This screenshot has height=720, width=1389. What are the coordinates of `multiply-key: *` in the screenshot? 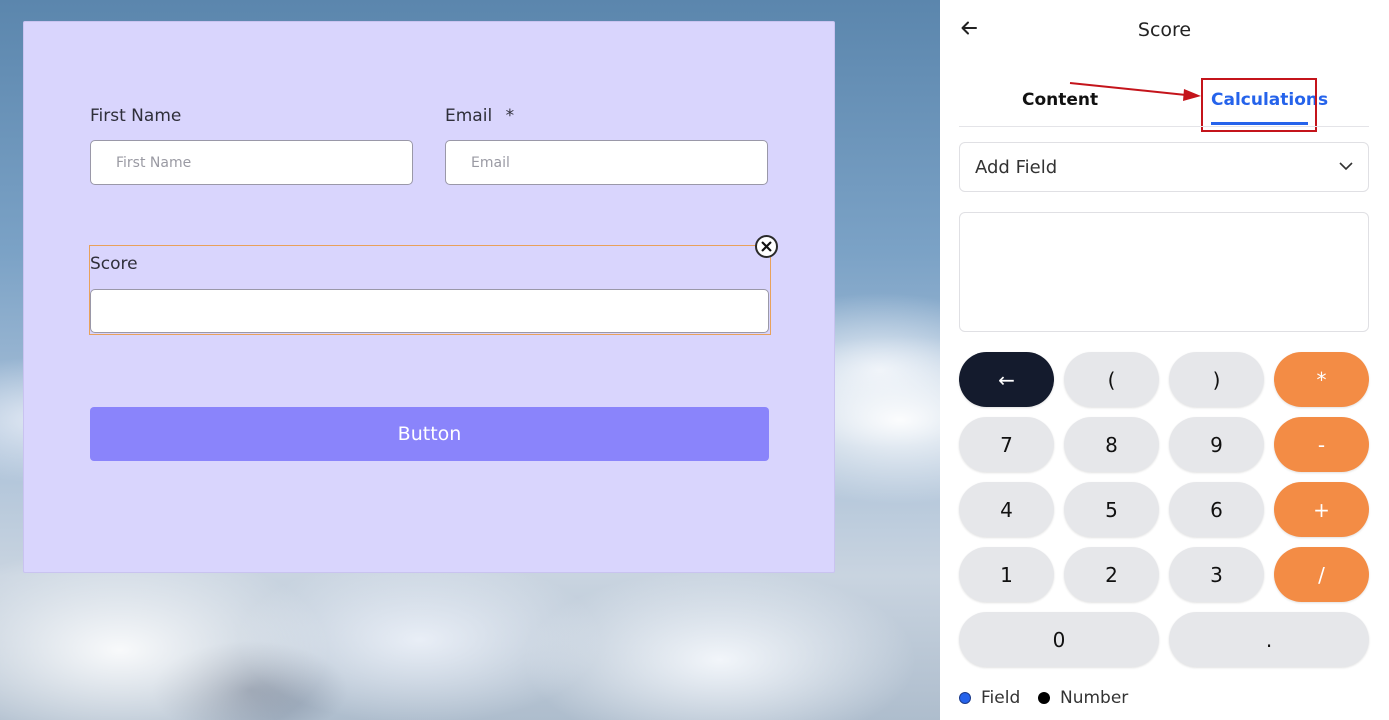 It's located at (1321, 379).